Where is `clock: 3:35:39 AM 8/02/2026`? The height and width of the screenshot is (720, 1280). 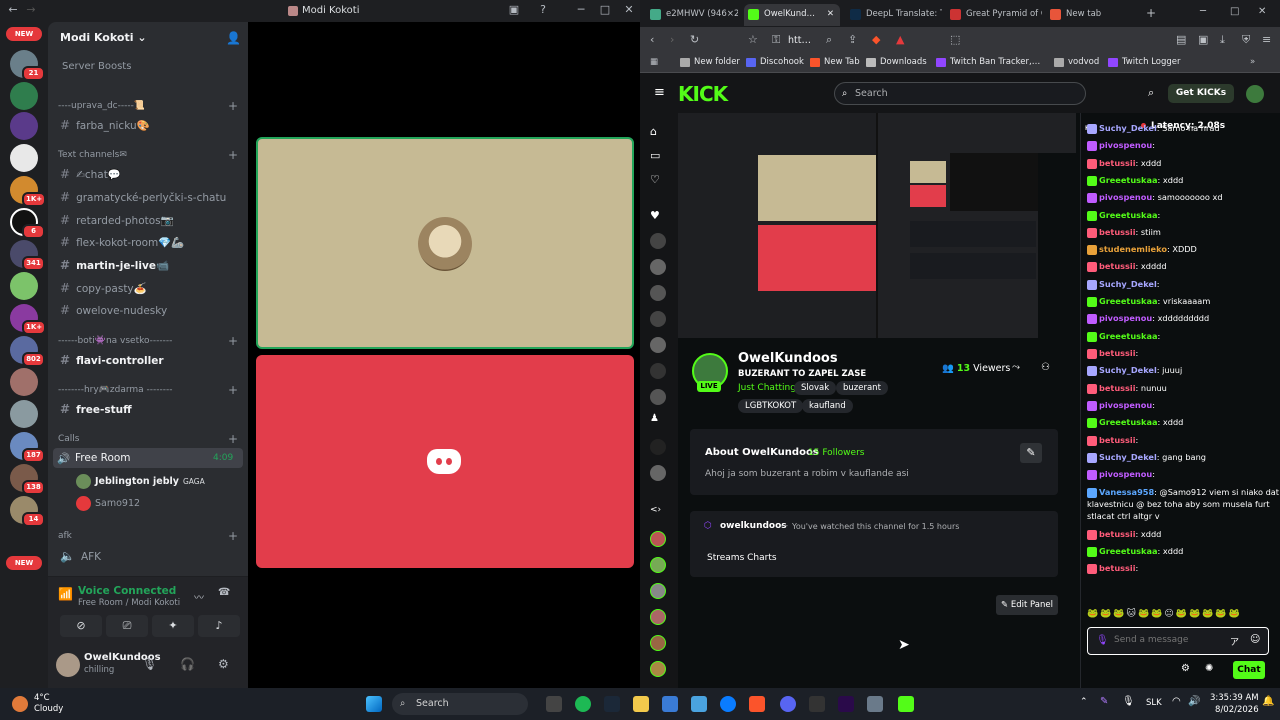 clock: 3:35:39 AM 8/02/2026 is located at coordinates (1234, 704).